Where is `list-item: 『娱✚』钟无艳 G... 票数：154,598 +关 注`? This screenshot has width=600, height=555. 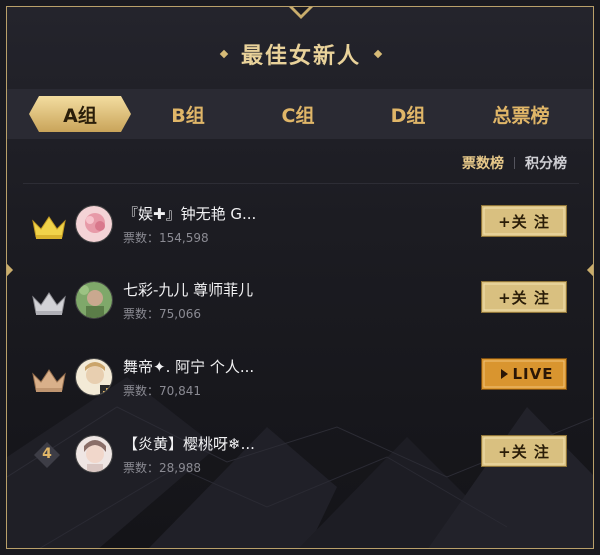 list-item: 『娱✚』钟无艳 G... 票数：154,598 +关 注 is located at coordinates (300, 227).